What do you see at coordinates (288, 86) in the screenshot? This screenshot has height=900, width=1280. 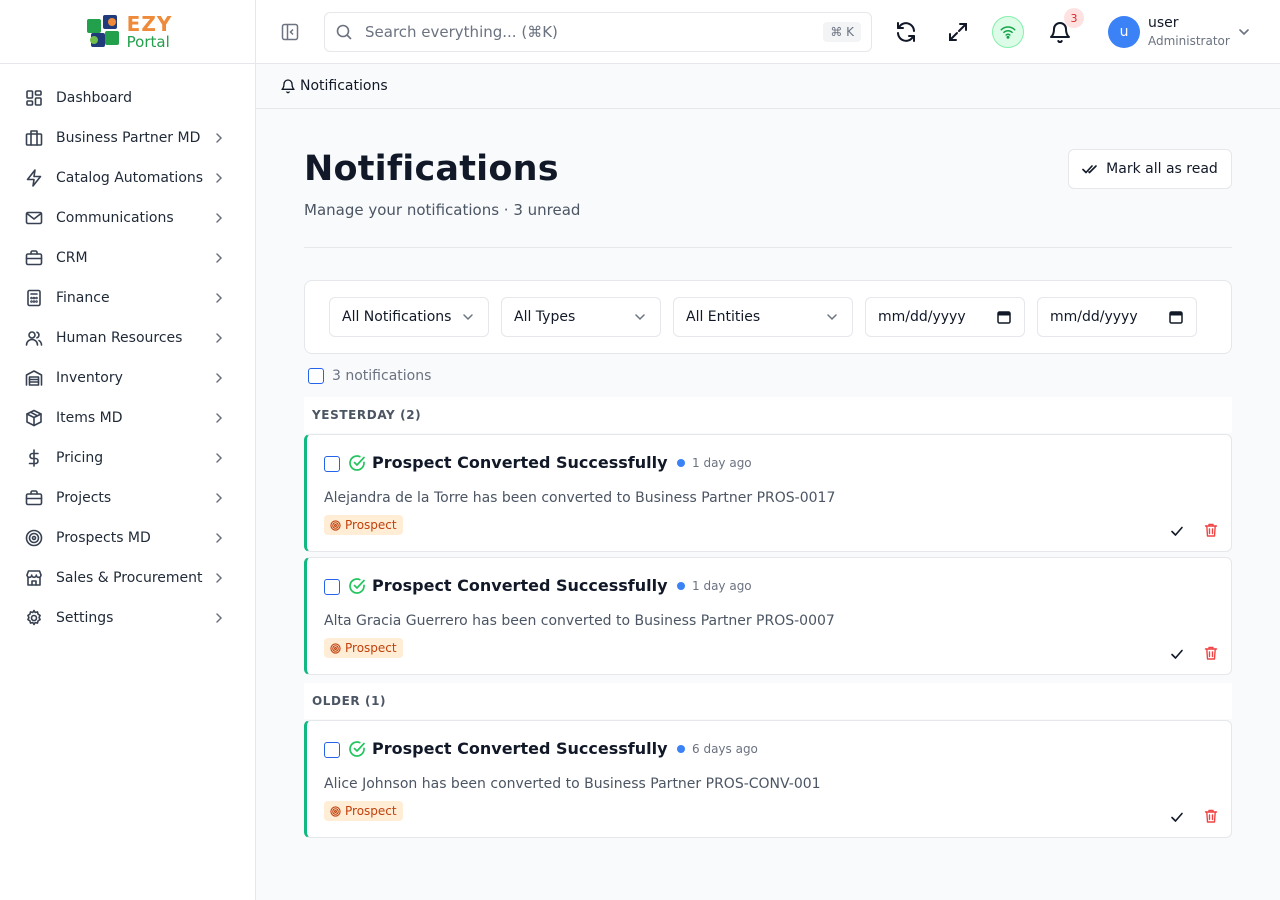 I see `bell-icon` at bounding box center [288, 86].